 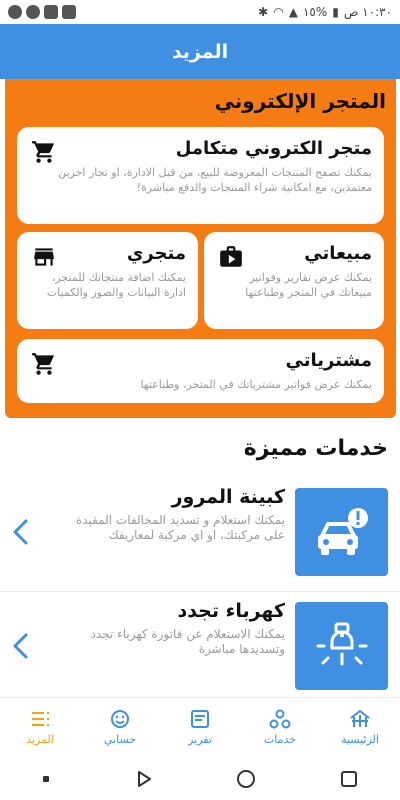 I want to click on battery-icon: ▮, so click(x=335, y=12).